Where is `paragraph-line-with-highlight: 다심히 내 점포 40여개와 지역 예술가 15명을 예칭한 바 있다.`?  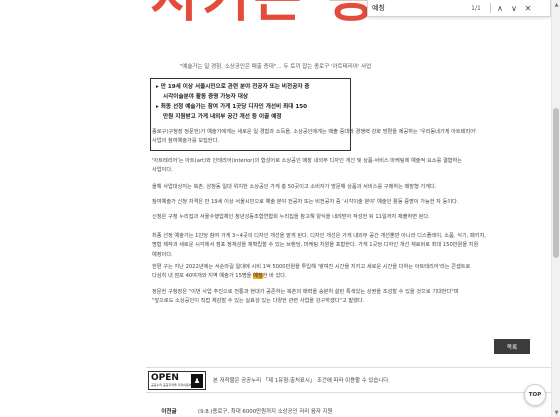
paragraph-line-with-highlight: 다심히 내 점포 40여개와 지역 예술가 15명을 예칭한 바 있다. is located at coordinates (338, 276).